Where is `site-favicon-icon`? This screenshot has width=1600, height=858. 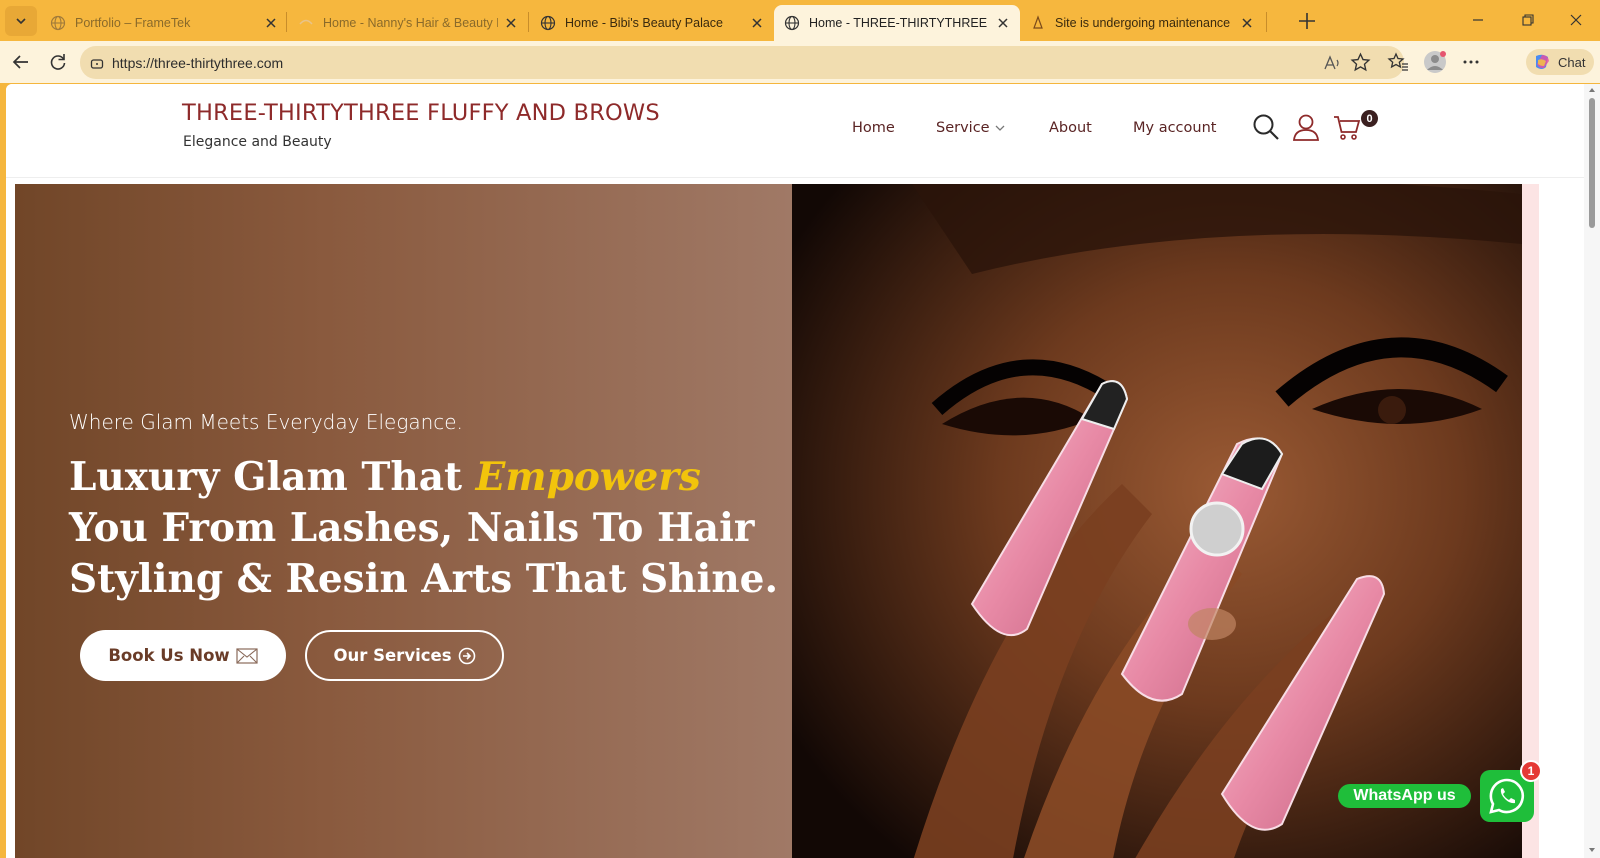
site-favicon-icon is located at coordinates (306, 22).